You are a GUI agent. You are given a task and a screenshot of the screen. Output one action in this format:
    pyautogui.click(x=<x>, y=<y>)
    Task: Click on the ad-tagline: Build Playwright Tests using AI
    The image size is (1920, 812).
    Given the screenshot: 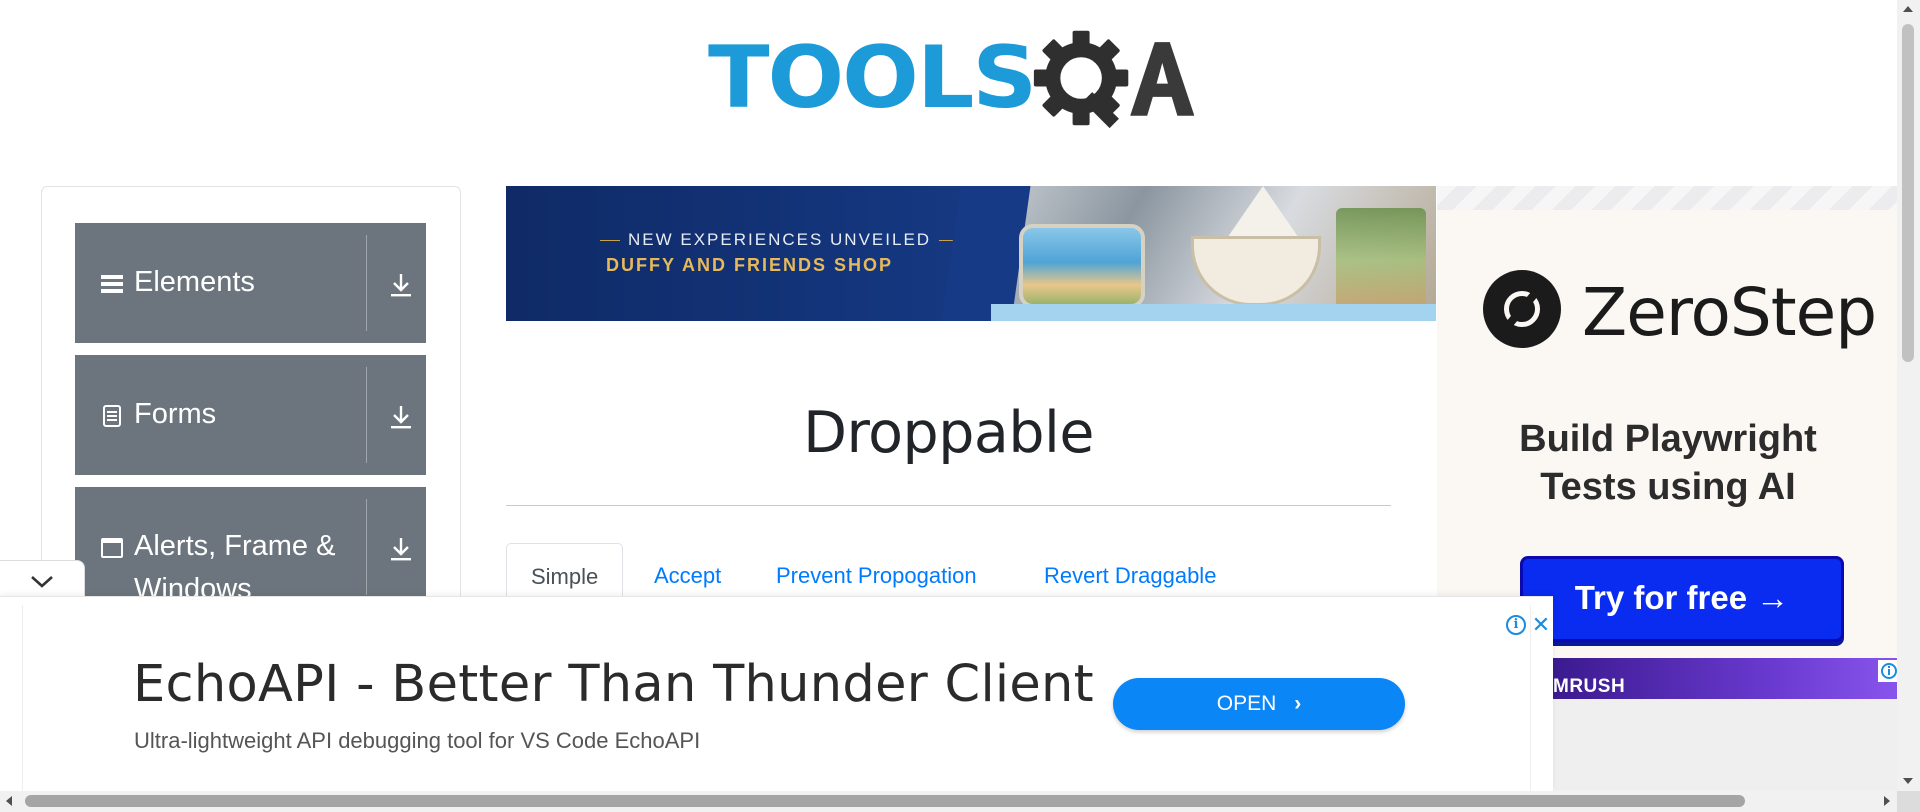 What is the action you would take?
    pyautogui.click(x=1668, y=463)
    